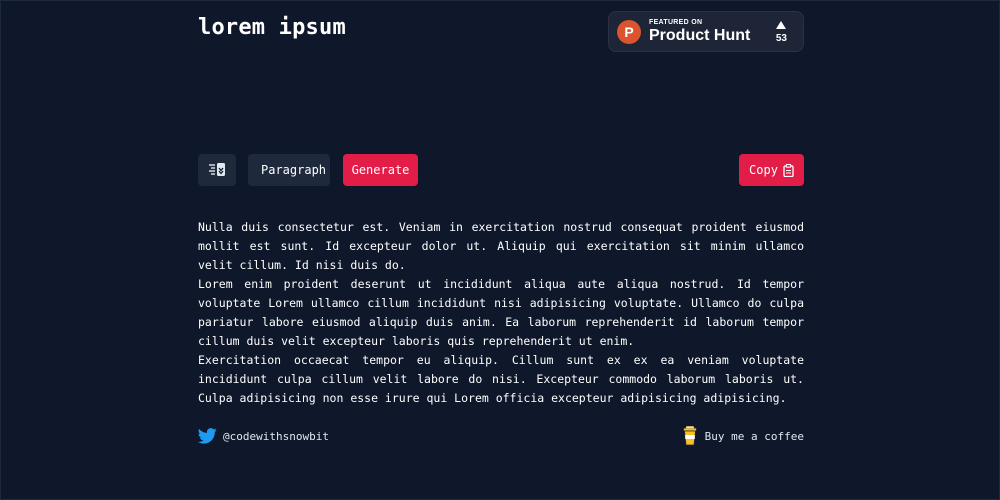 The image size is (1000, 500). What do you see at coordinates (676, 22) in the screenshot?
I see `product-hunt-featured-label: FEATURED ON` at bounding box center [676, 22].